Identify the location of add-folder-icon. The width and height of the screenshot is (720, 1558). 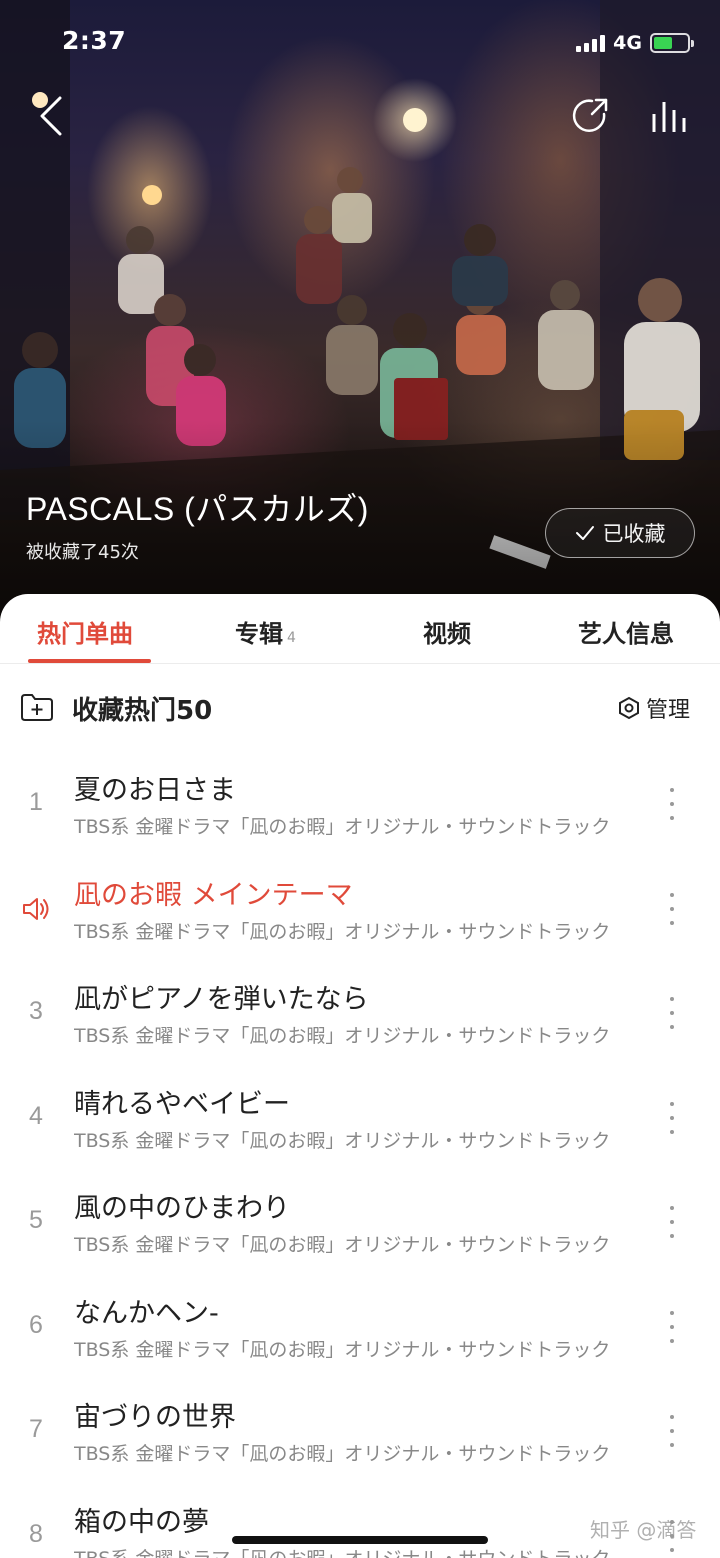
(37, 707).